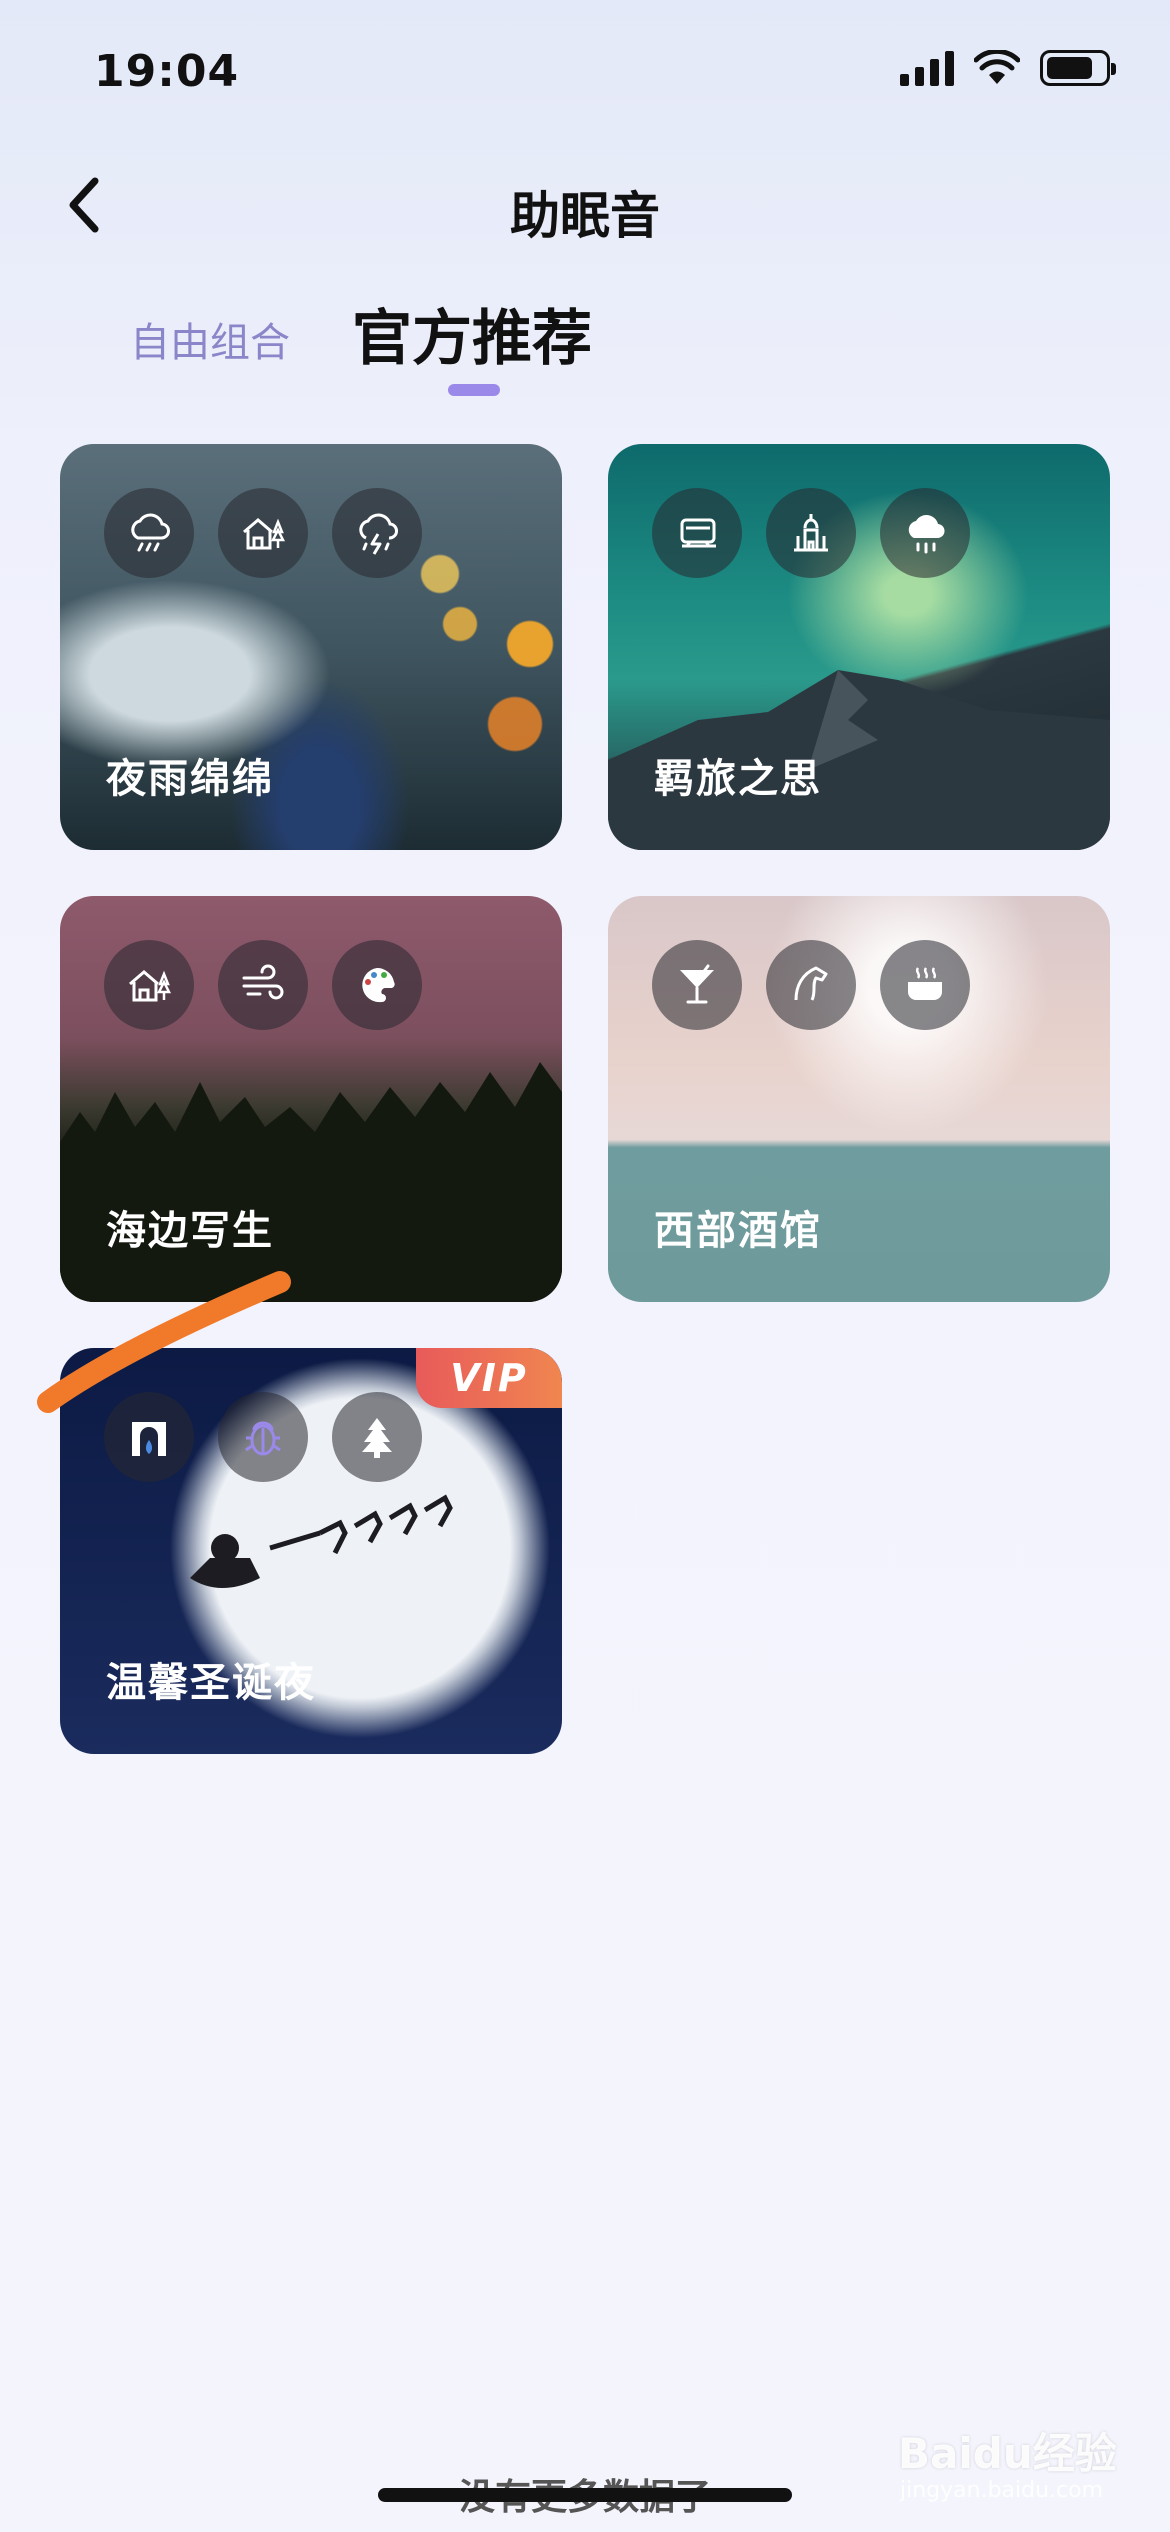  Describe the element at coordinates (925, 533) in the screenshot. I see `heavy-rain-icon` at that location.